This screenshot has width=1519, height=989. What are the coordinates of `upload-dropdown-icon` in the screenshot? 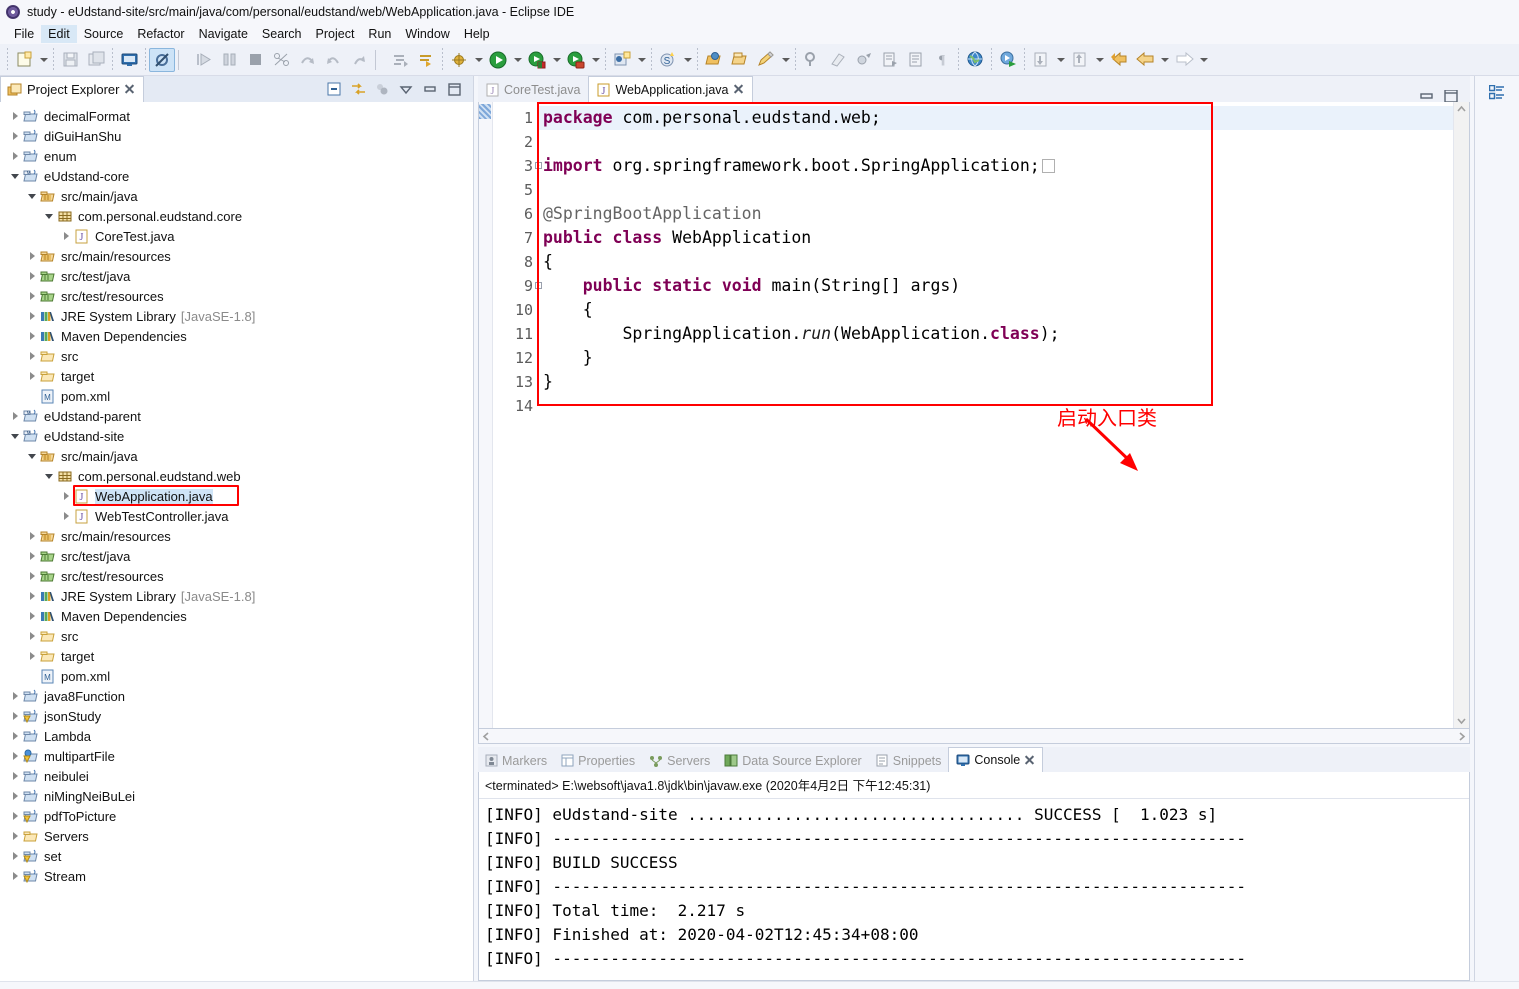 It's located at (1099, 60).